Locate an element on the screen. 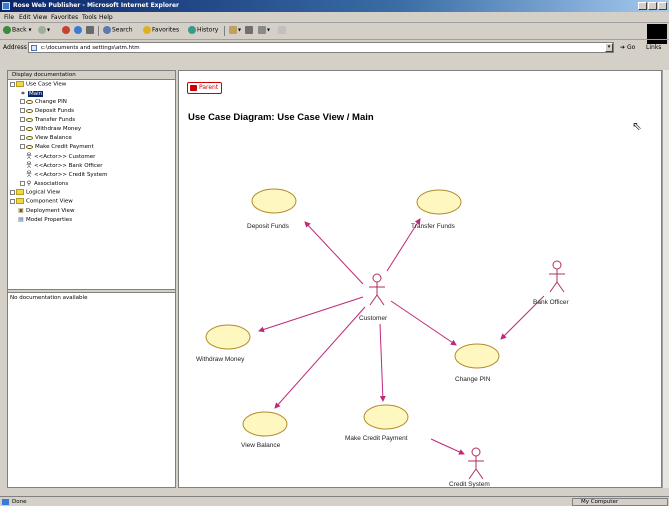 The image size is (669, 506). discuss-button is located at coordinates (282, 30).